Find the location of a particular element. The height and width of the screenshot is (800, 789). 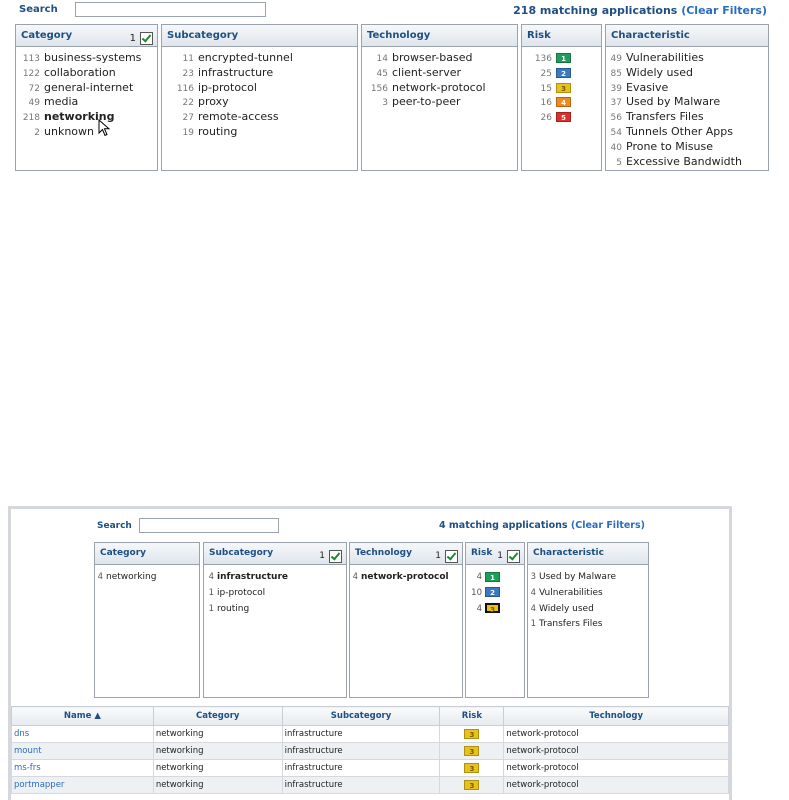

list-item: 16 4 is located at coordinates (561, 102).